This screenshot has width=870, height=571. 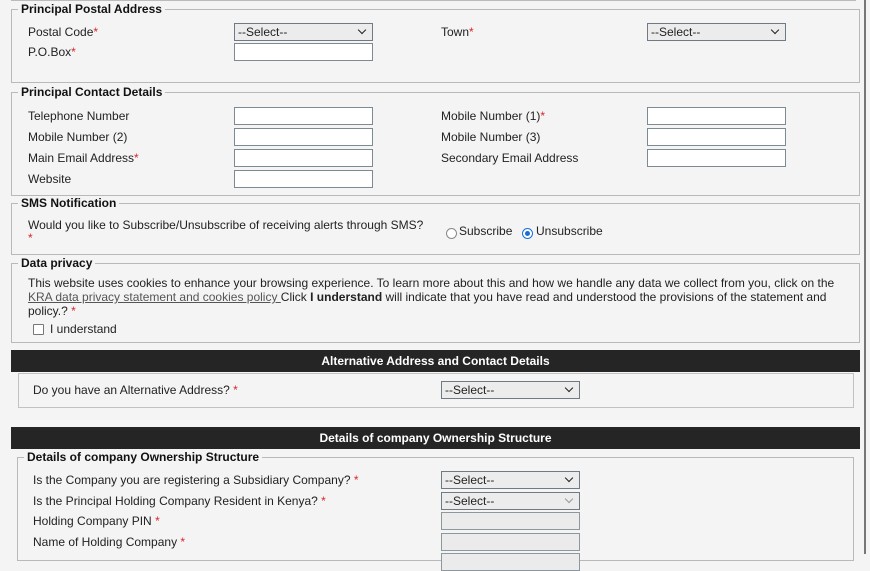 I want to click on i-understand-label: I understand, so click(x=83, y=329).